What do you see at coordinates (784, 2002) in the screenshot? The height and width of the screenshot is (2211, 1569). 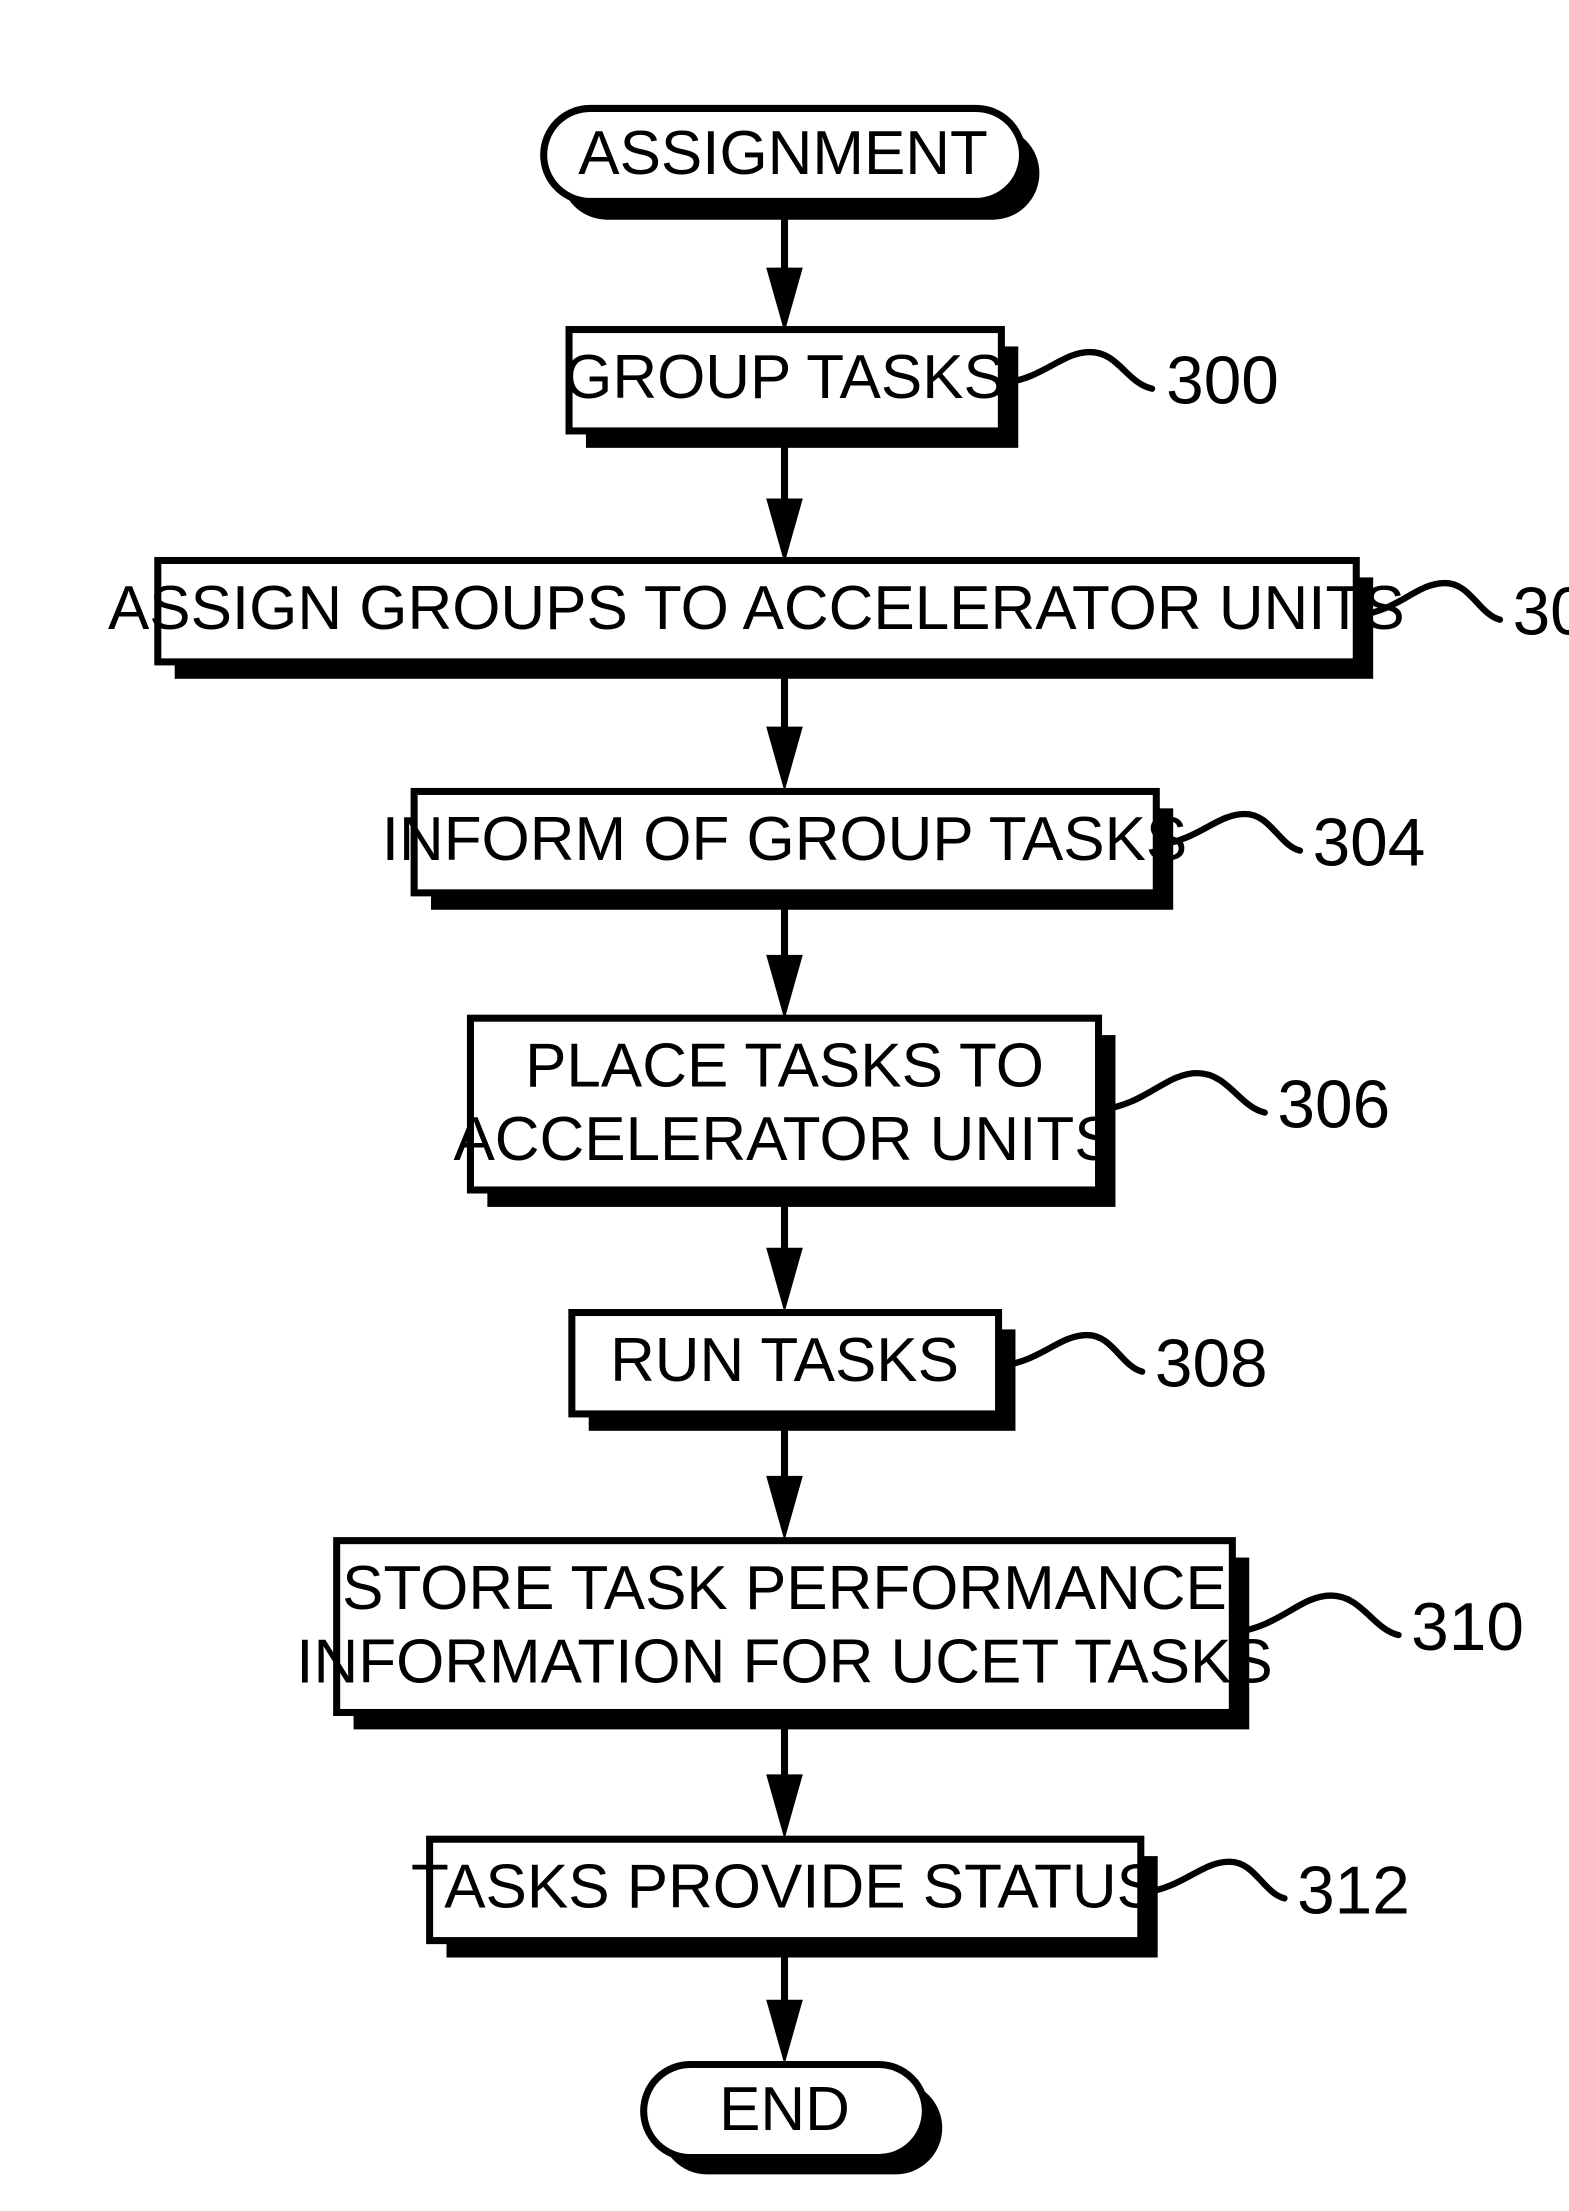 I see `connector-312-to-end` at bounding box center [784, 2002].